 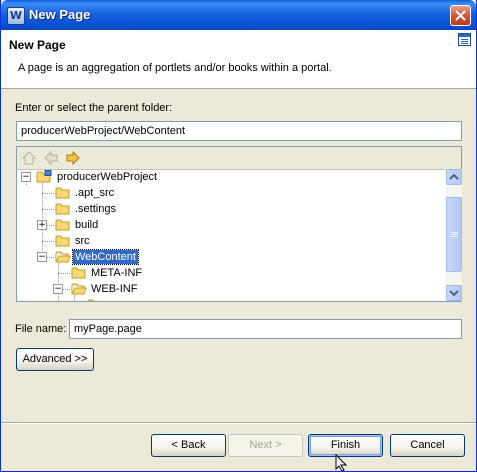 I want to click on mouse-cursor-icon, so click(x=341, y=462).